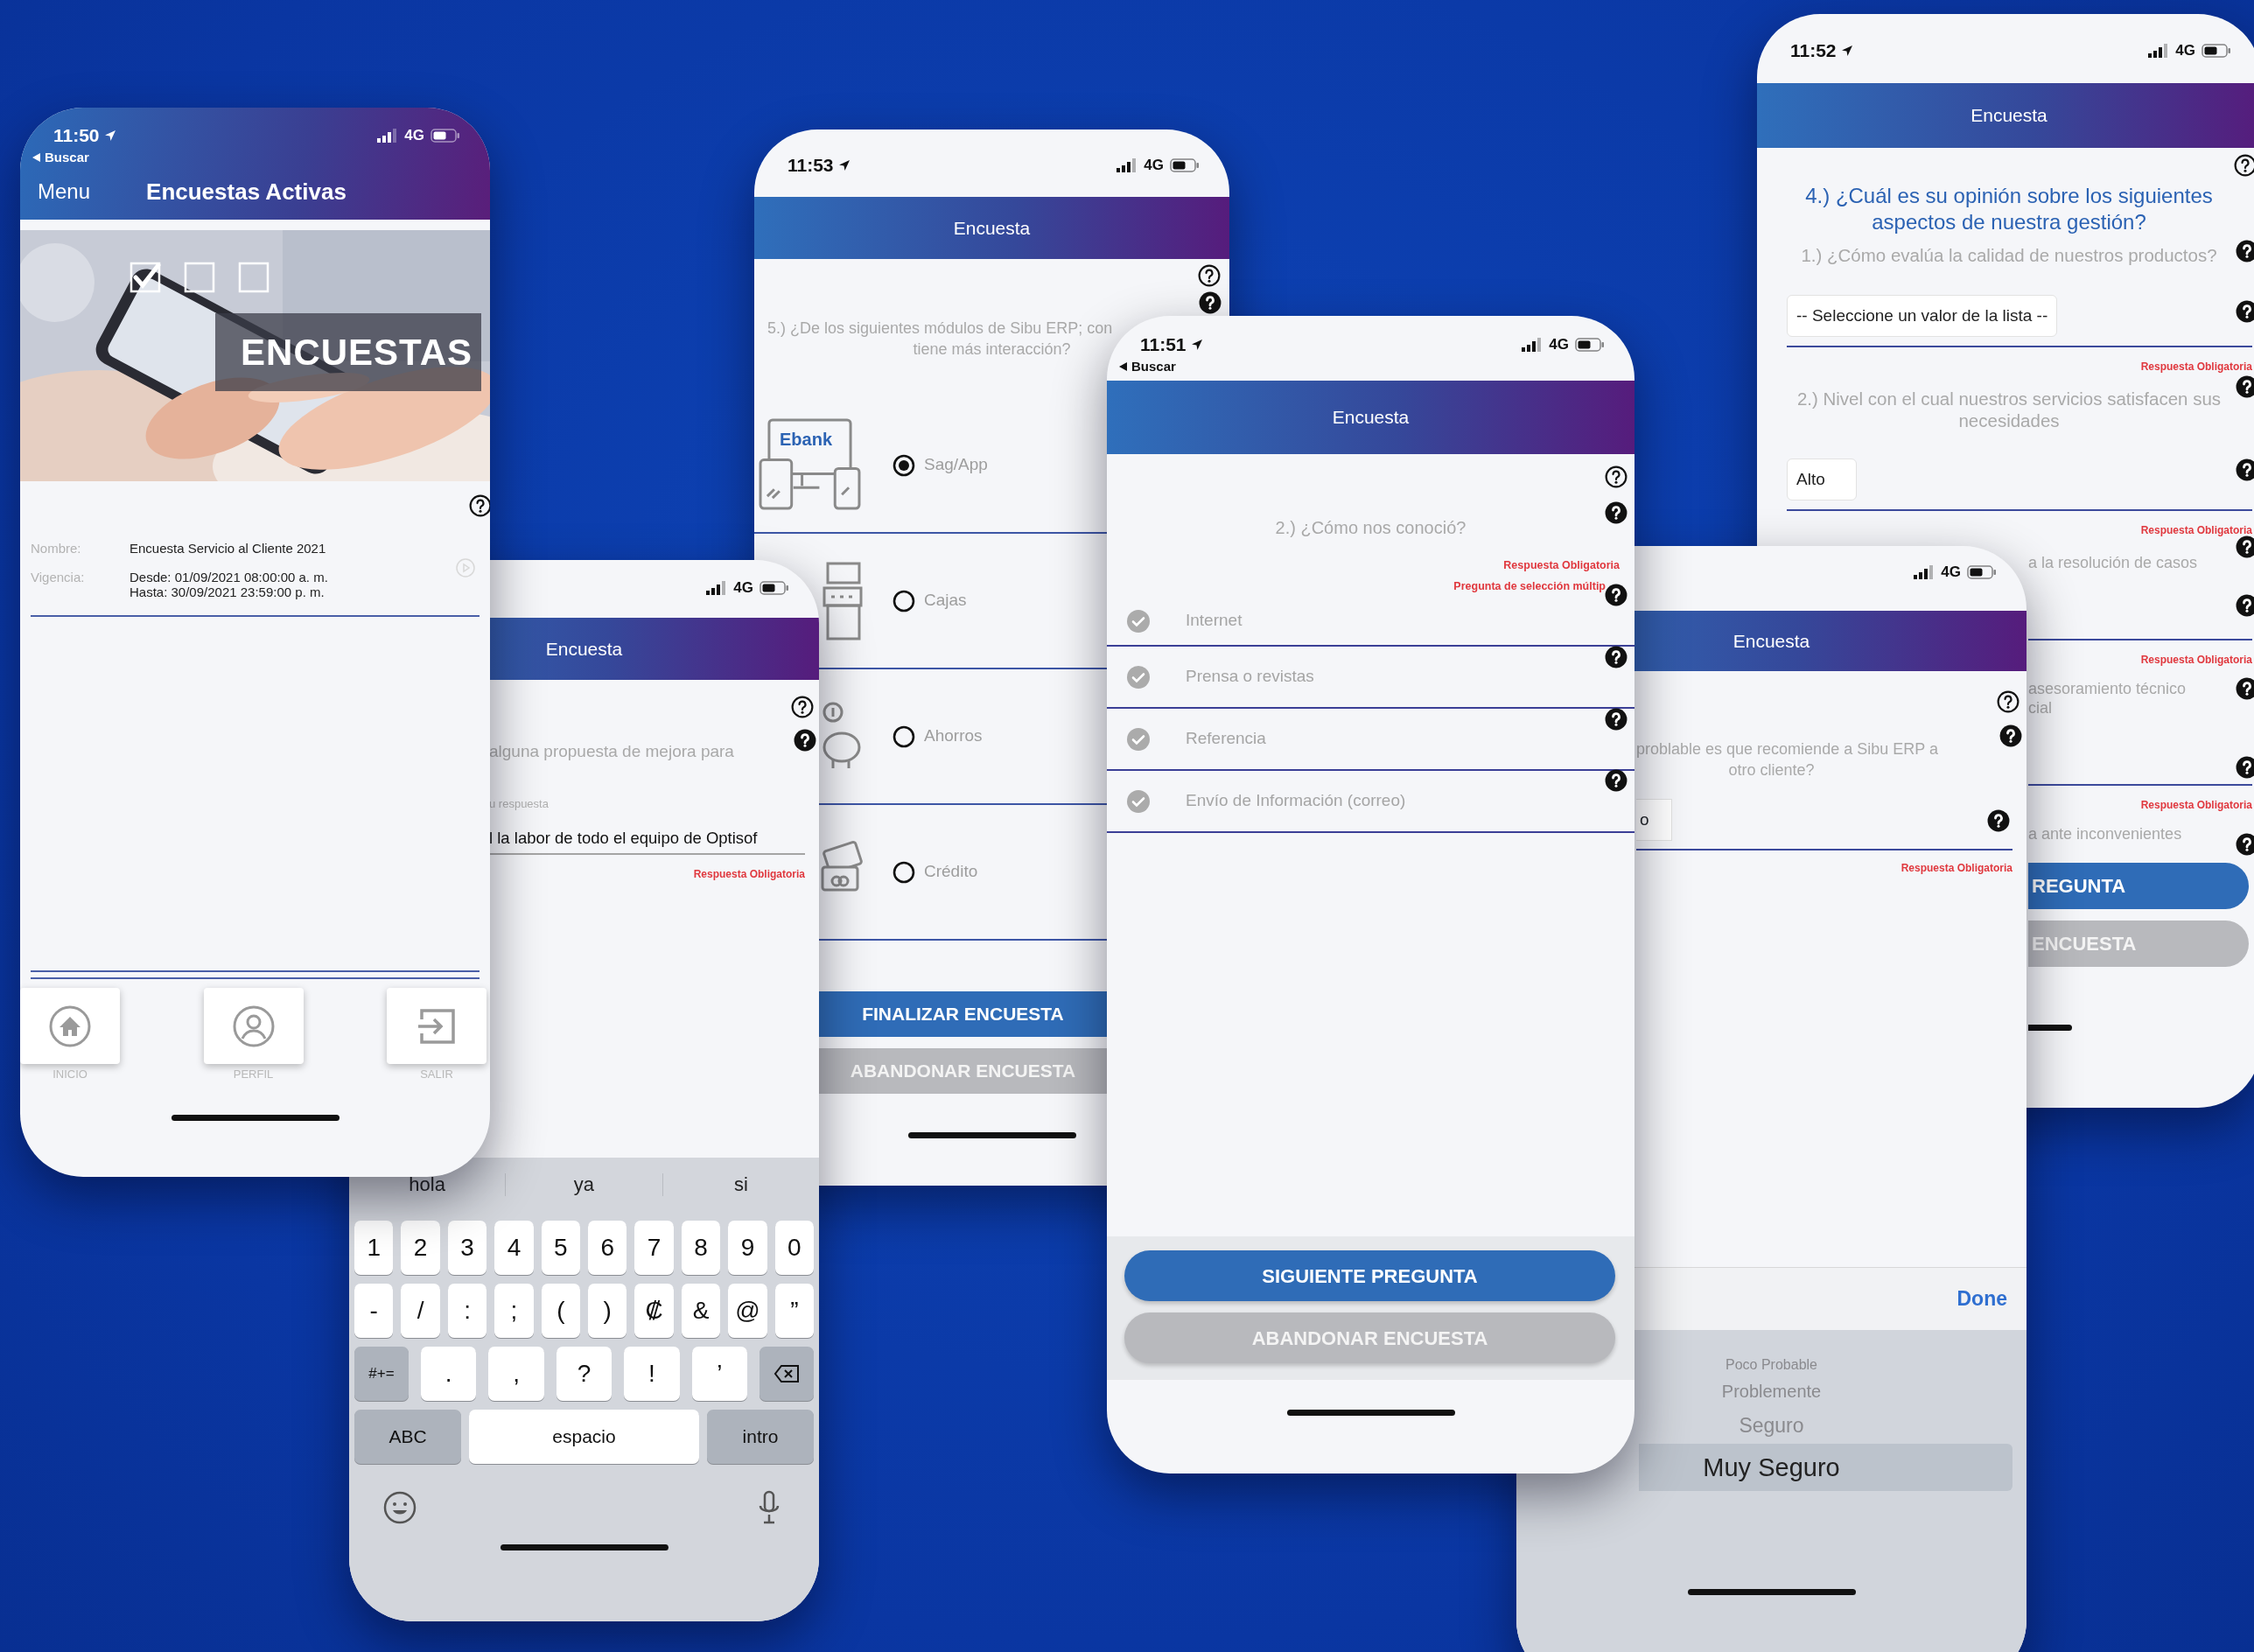 The image size is (2254, 1652). I want to click on backspace-icon, so click(787, 1373).